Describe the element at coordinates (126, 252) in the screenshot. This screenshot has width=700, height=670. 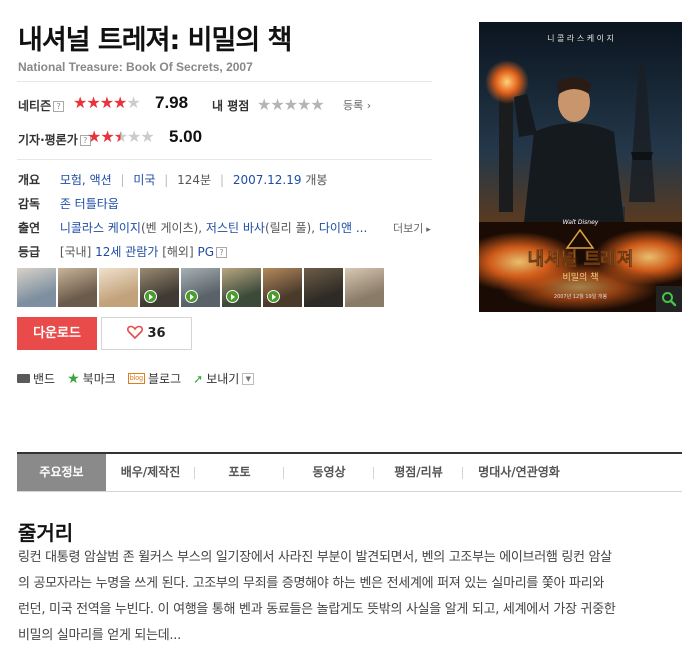
I see `grade-domestic: 12세 관람가` at that location.